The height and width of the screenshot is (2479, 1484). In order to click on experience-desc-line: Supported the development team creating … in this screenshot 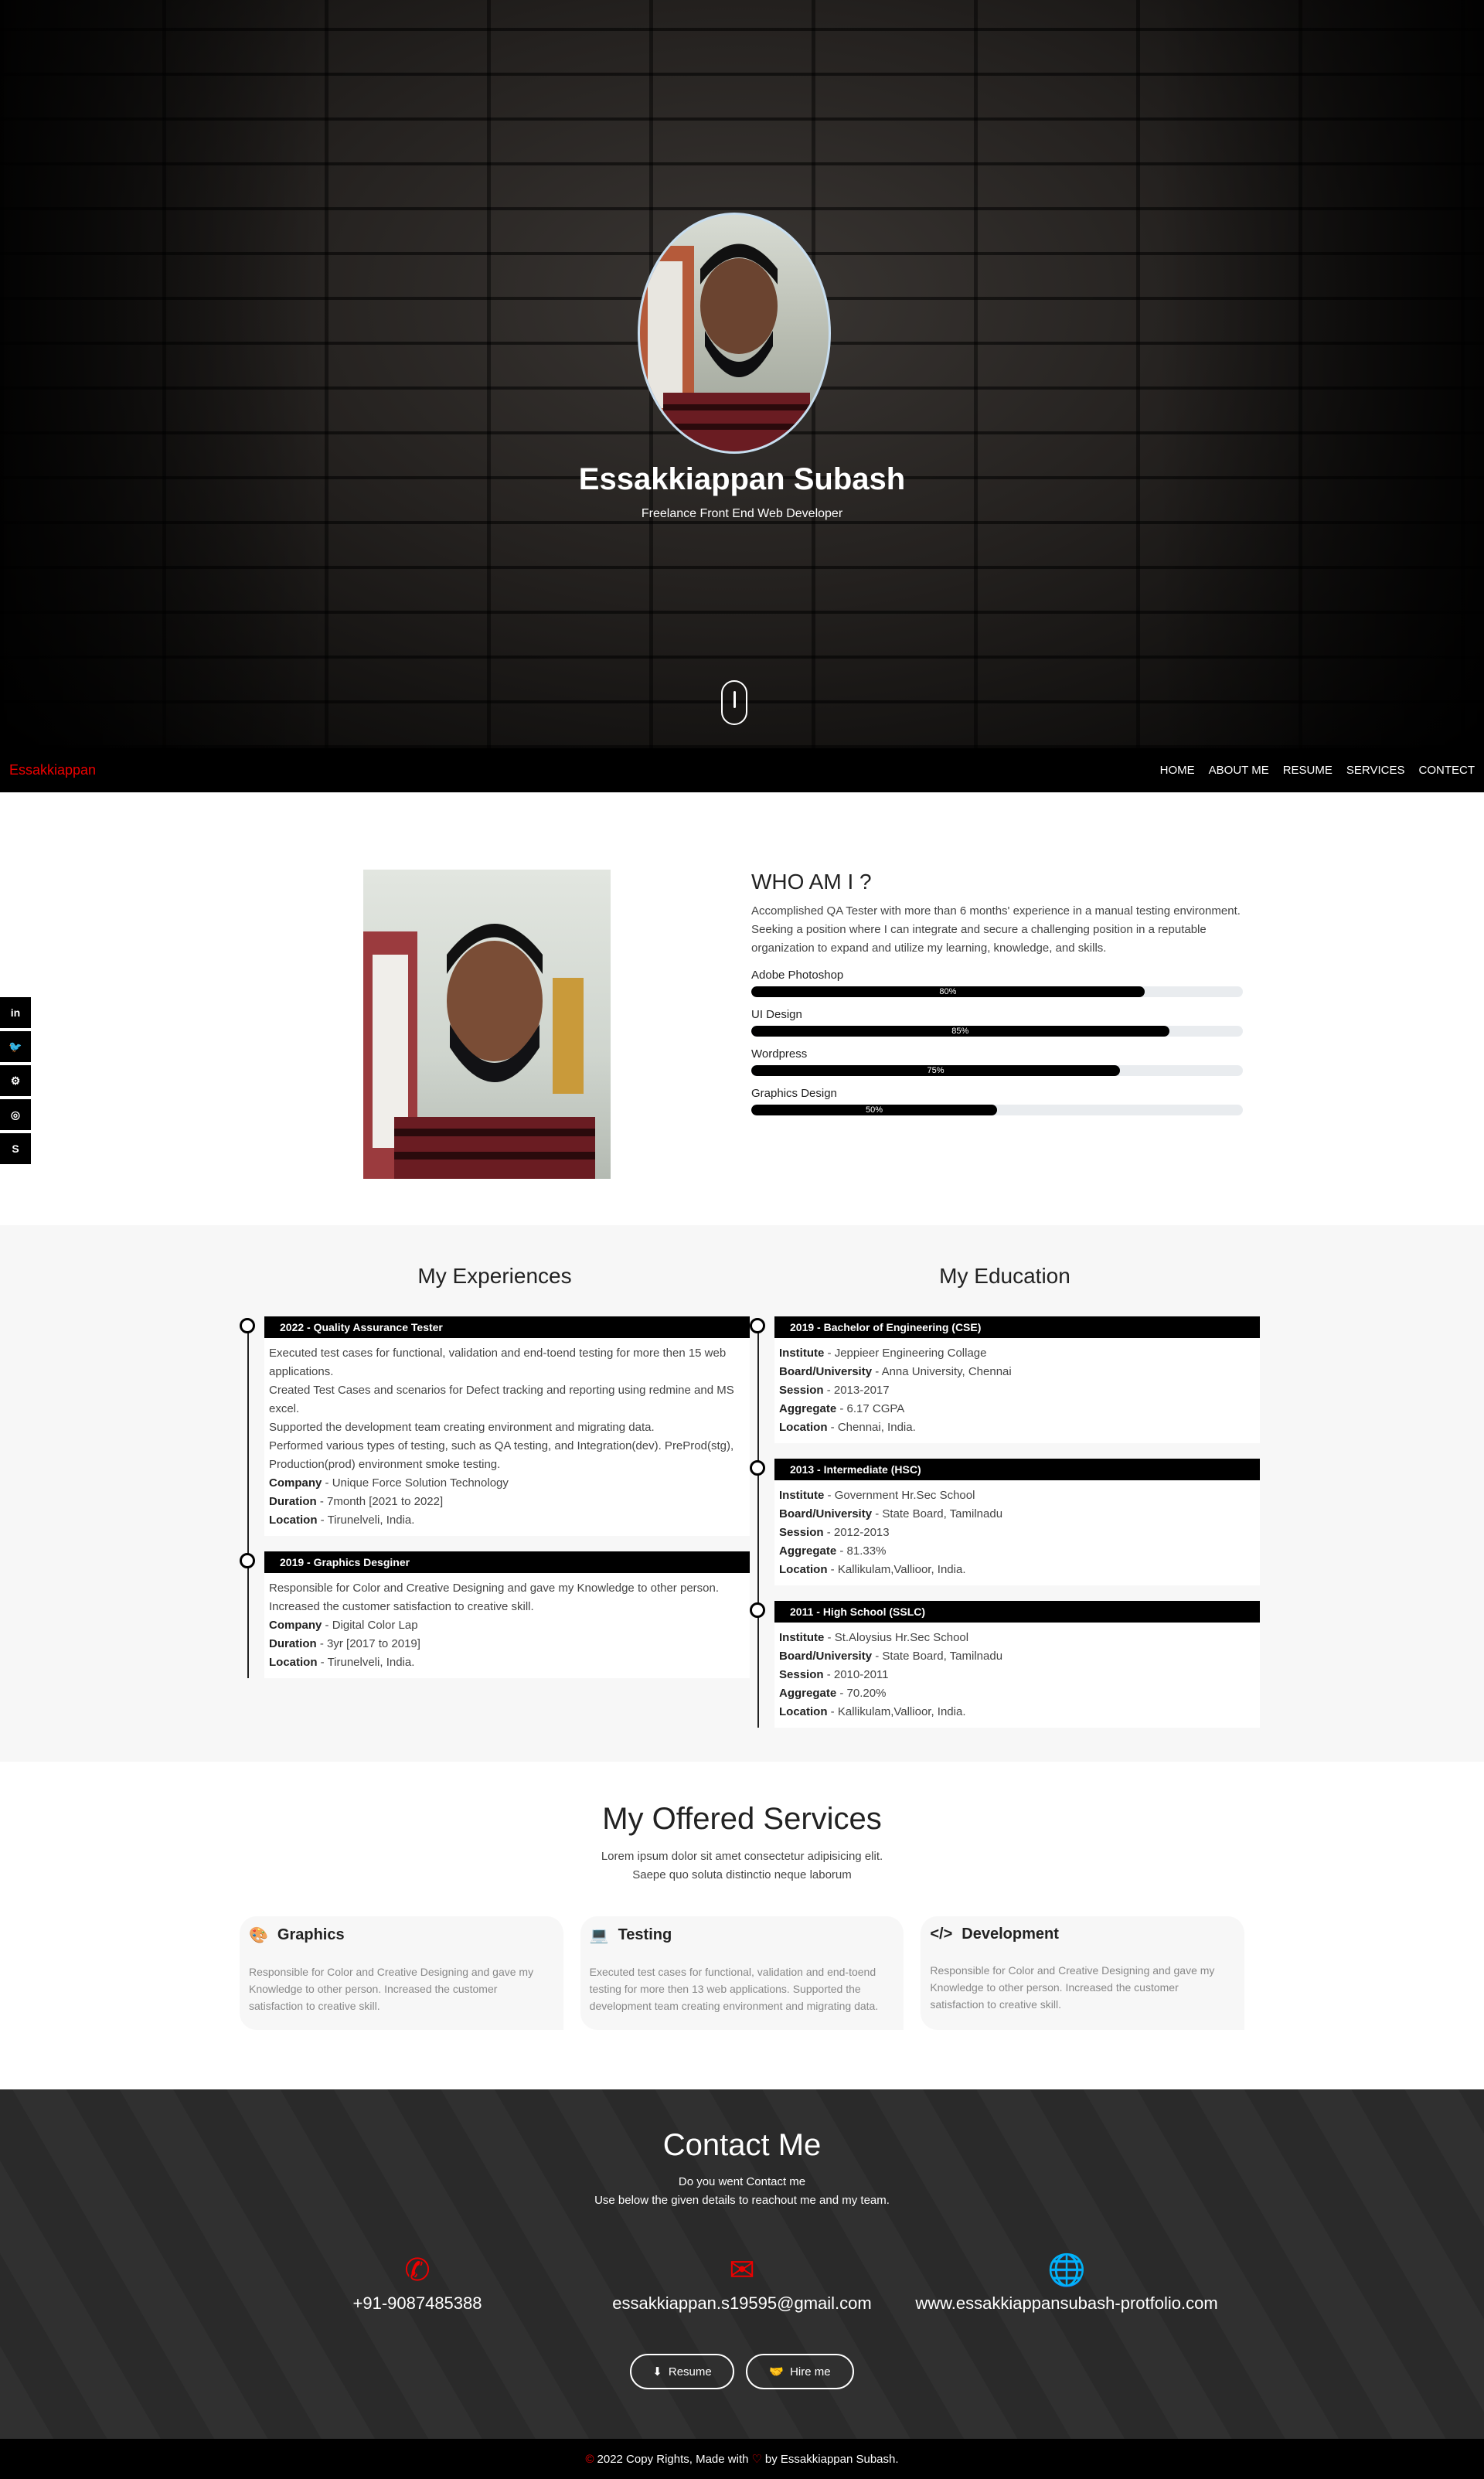, I will do `click(462, 1427)`.